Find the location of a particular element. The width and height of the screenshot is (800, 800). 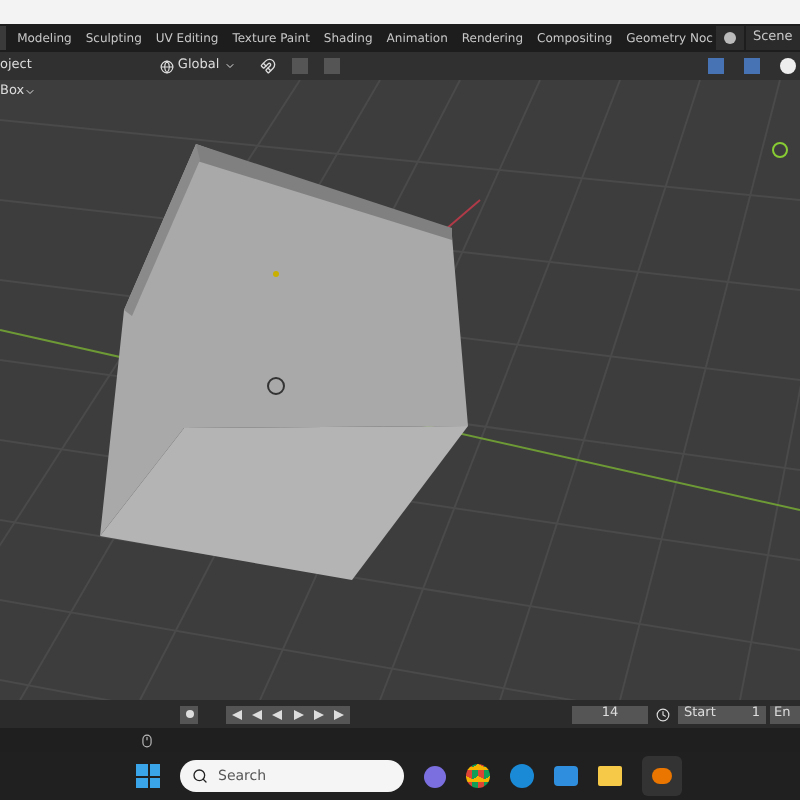

stopwatch-icon is located at coordinates (663, 714).